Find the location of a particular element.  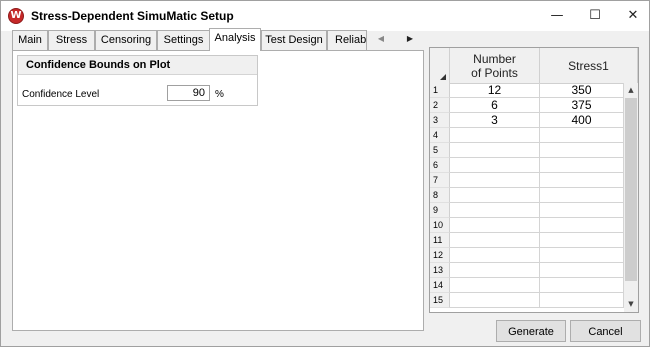

table-row: 7 is located at coordinates (534, 180).